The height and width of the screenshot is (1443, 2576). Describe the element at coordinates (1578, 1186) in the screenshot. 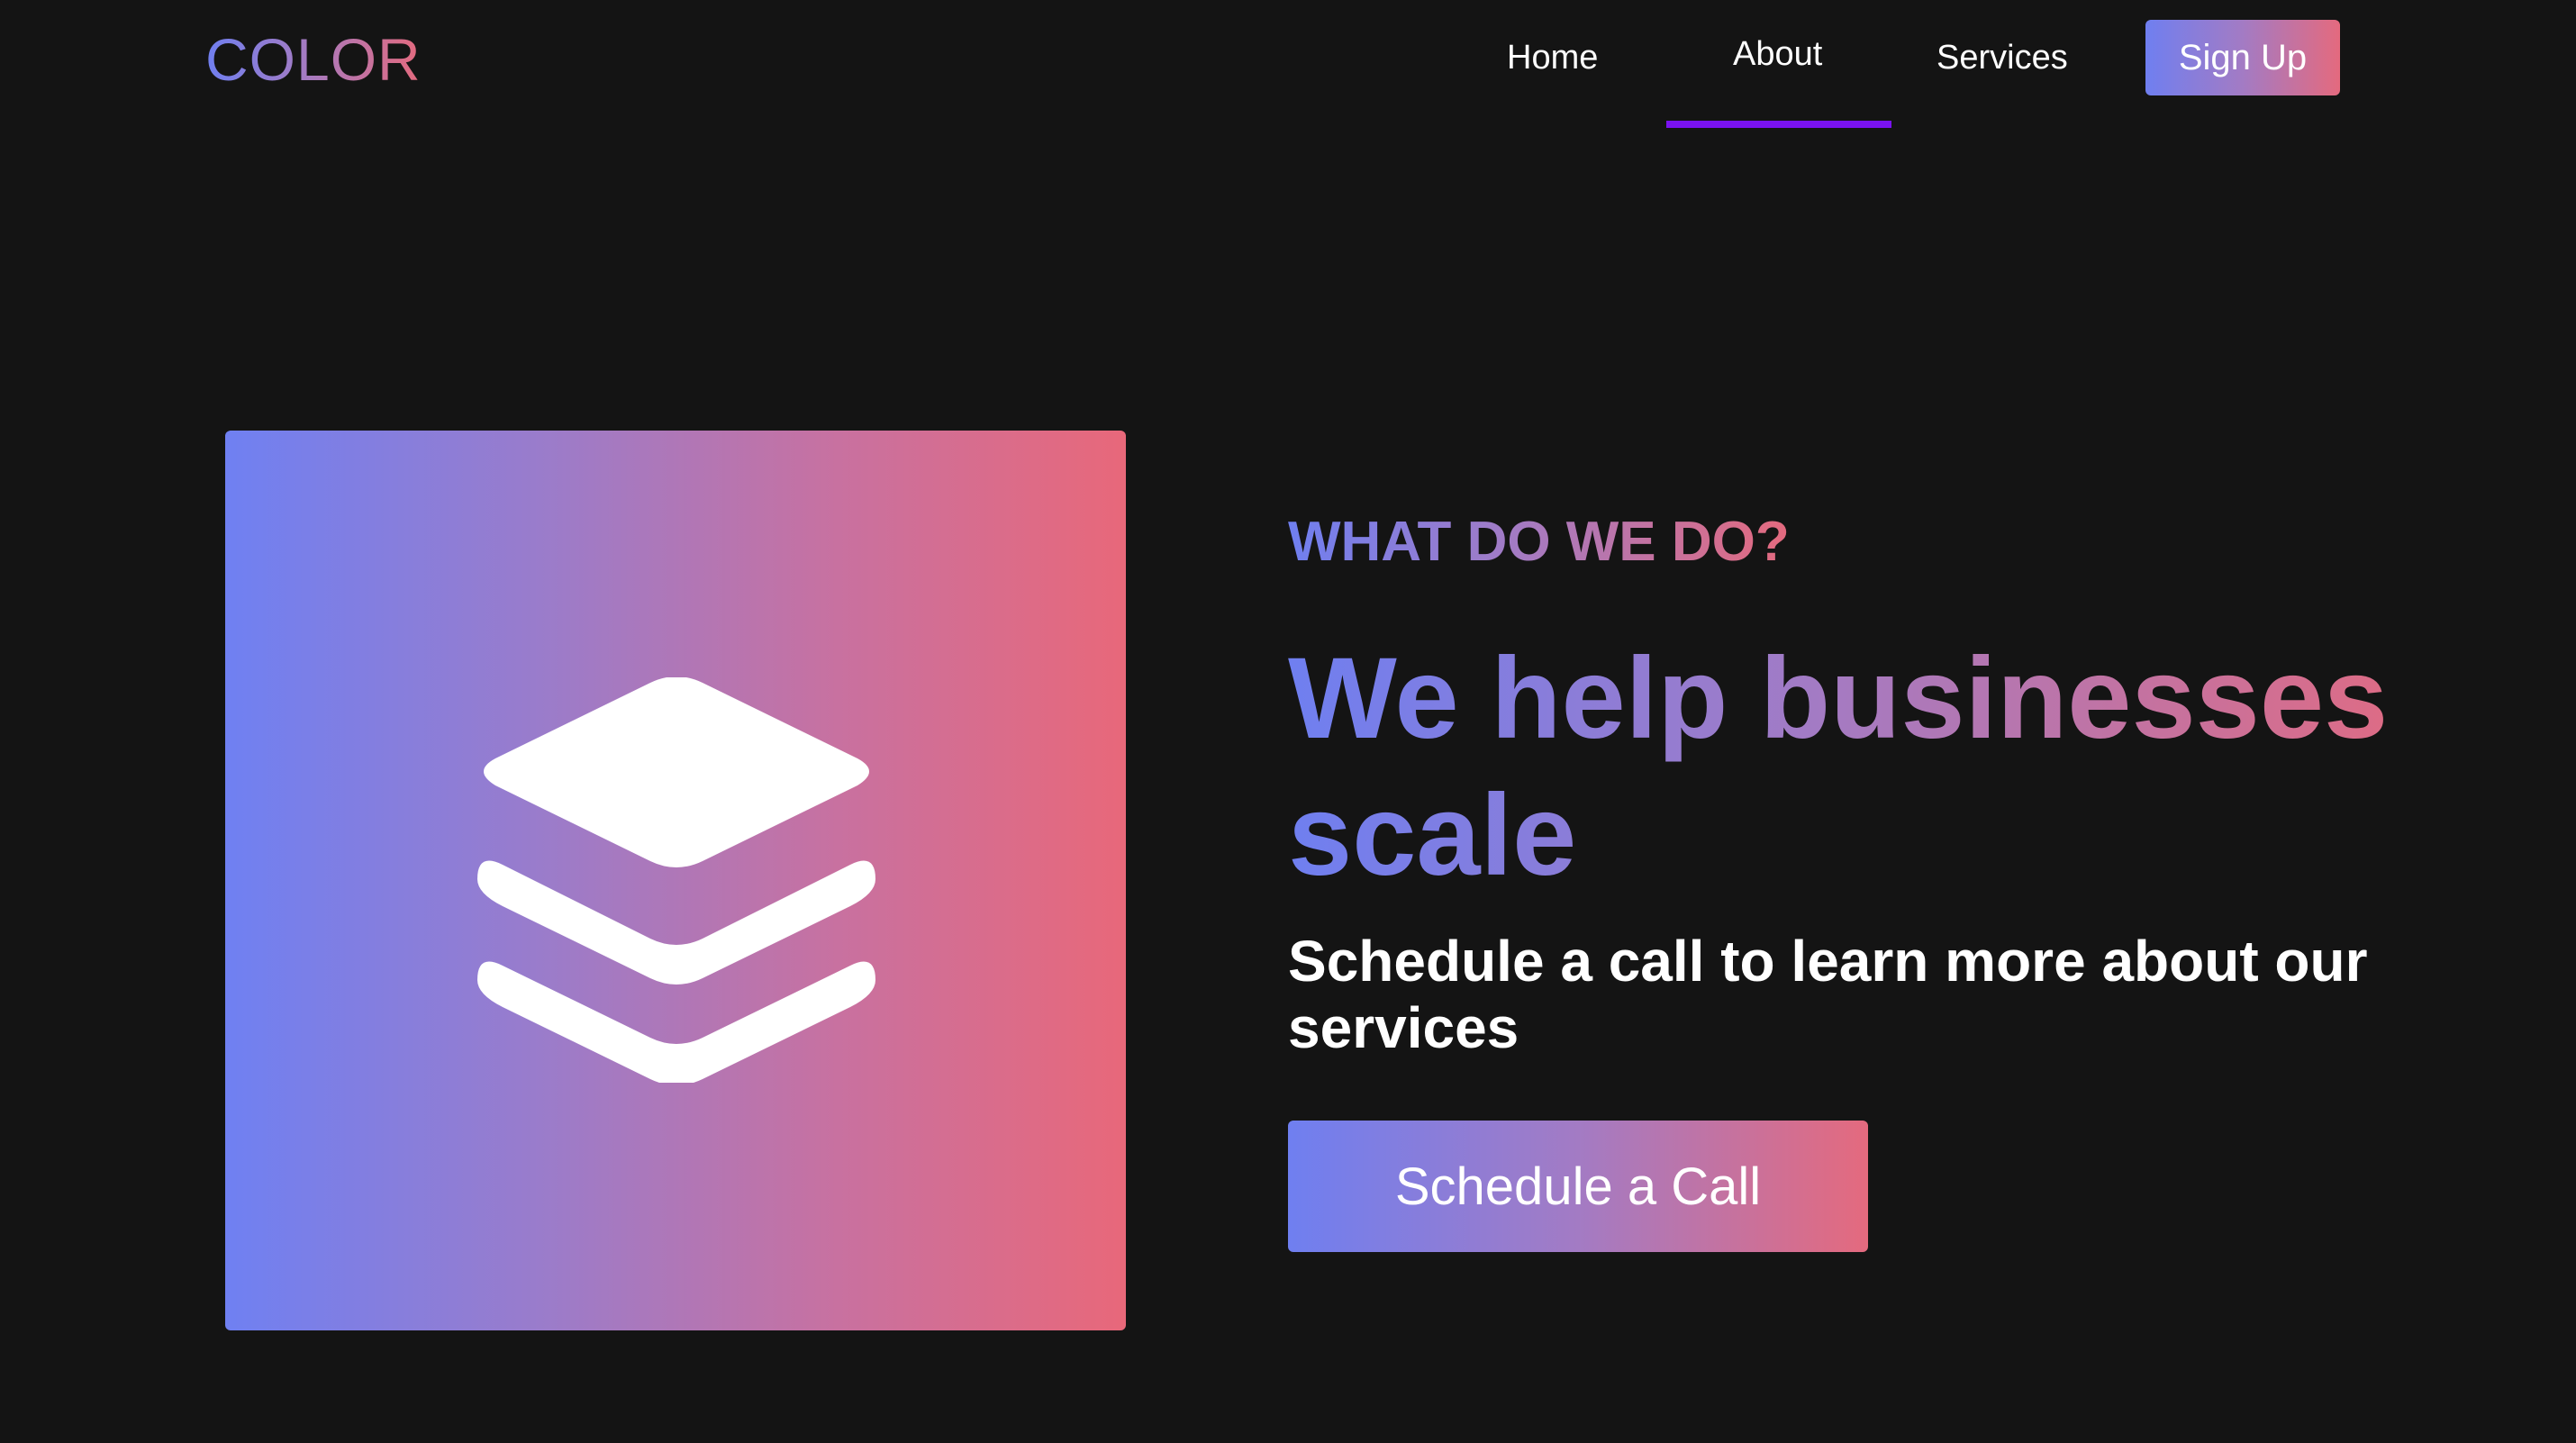

I see `schedule-call-button: Schedule a Call` at that location.